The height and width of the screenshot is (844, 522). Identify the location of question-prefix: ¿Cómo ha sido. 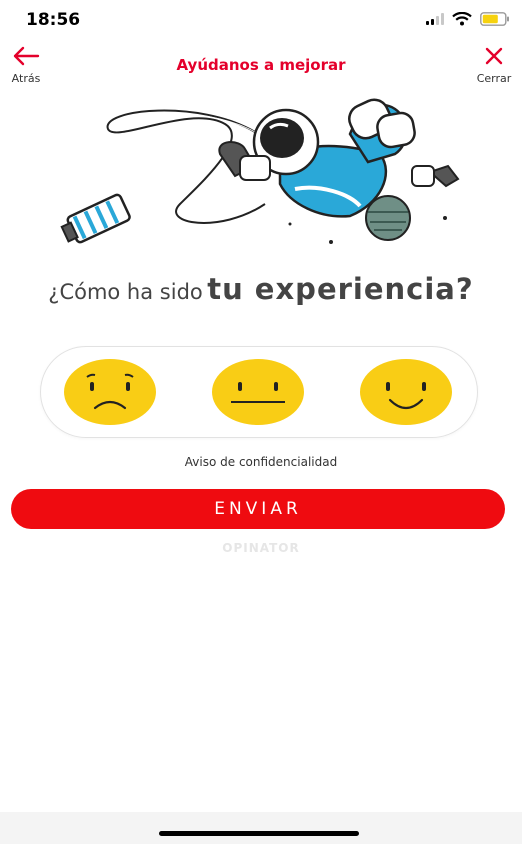
(125, 292).